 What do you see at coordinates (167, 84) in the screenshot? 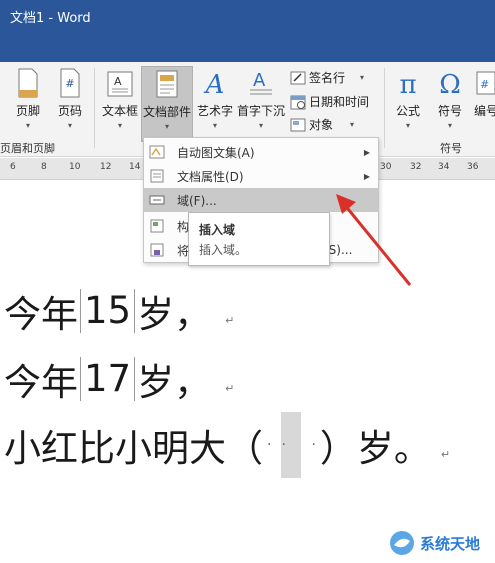
I see `quick-parts-icon` at bounding box center [167, 84].